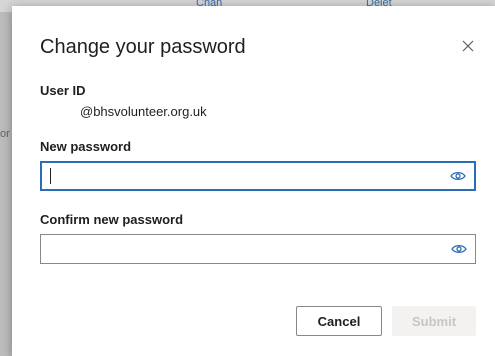 This screenshot has width=495, height=356. Describe the element at coordinates (143, 47) in the screenshot. I see `dialog-title: Change your password` at that location.